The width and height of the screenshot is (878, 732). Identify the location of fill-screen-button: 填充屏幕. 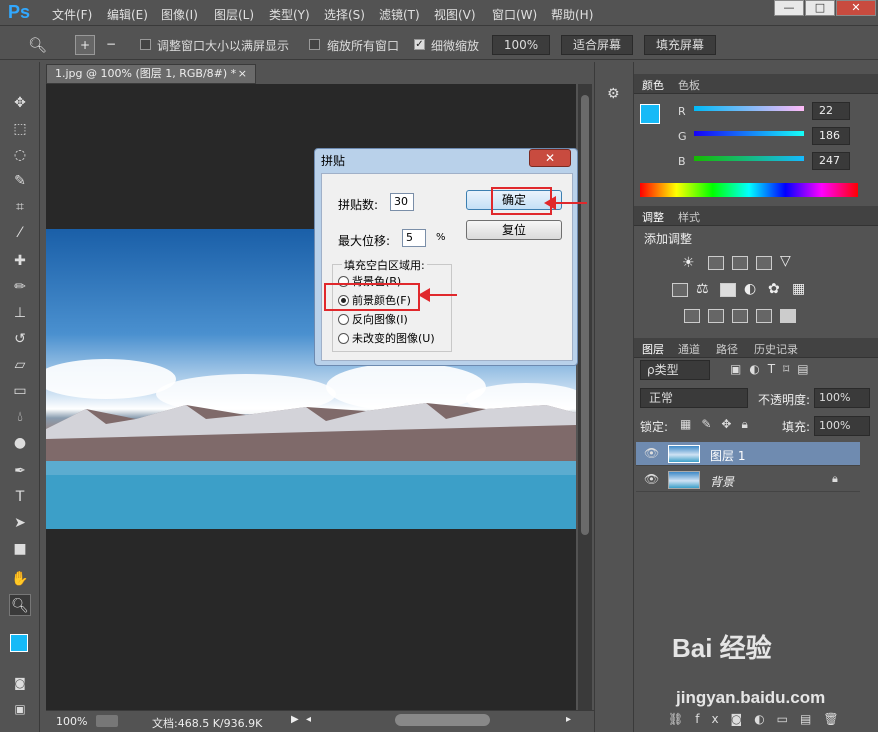
(680, 45).